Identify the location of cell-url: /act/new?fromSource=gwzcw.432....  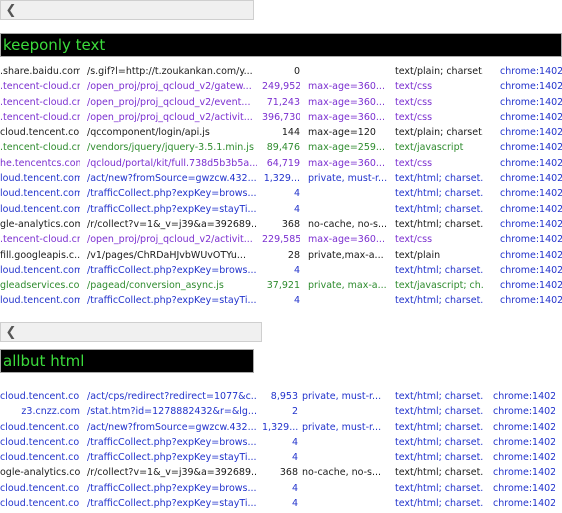
(172, 179).